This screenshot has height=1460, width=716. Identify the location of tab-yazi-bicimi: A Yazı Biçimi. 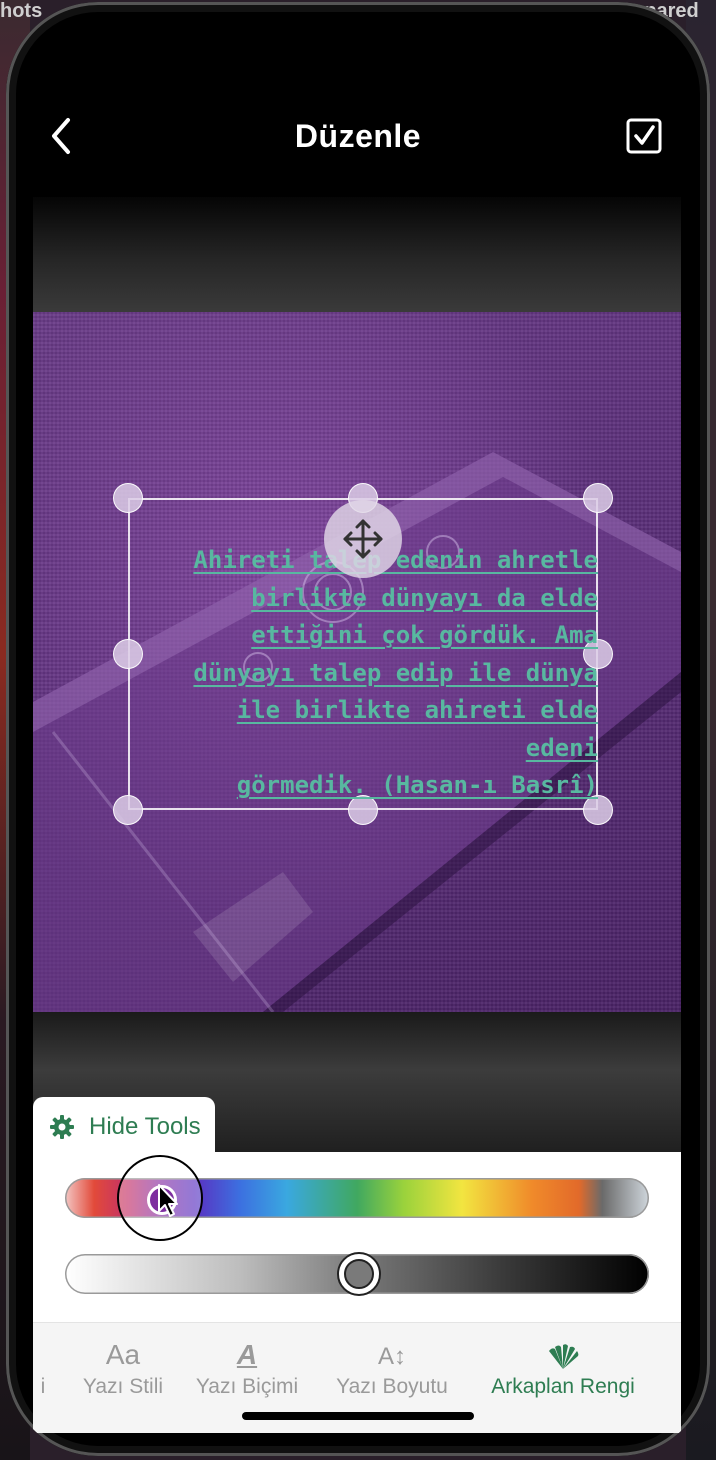
(247, 1368).